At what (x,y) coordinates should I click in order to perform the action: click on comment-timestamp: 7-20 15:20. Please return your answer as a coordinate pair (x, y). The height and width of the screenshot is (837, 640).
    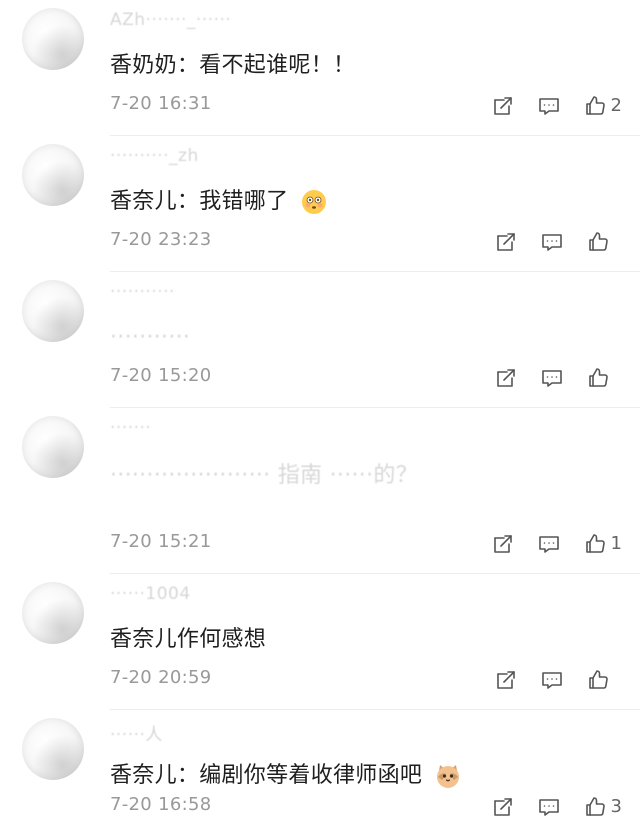
    Looking at the image, I should click on (161, 375).